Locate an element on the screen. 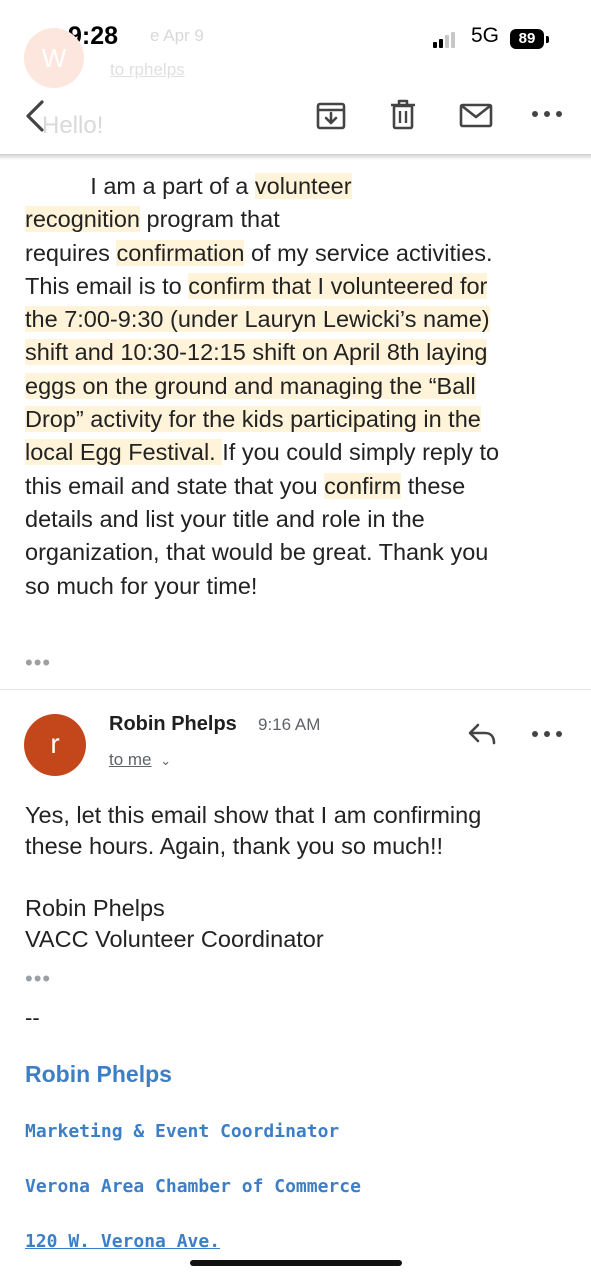 The width and height of the screenshot is (591, 1280). message-line: recognition program that is located at coordinates (295, 219).